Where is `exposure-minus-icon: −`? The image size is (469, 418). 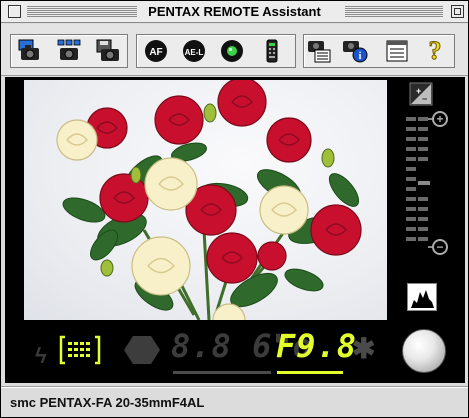
exposure-minus-icon: − is located at coordinates (438, 247).